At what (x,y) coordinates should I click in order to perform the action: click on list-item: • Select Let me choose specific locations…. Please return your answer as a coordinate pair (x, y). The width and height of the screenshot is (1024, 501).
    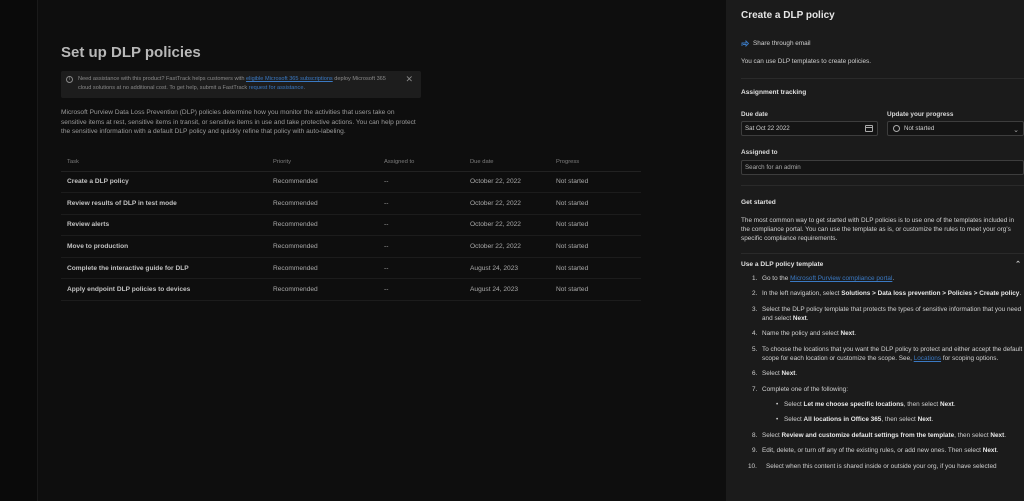
    Looking at the image, I should click on (866, 404).